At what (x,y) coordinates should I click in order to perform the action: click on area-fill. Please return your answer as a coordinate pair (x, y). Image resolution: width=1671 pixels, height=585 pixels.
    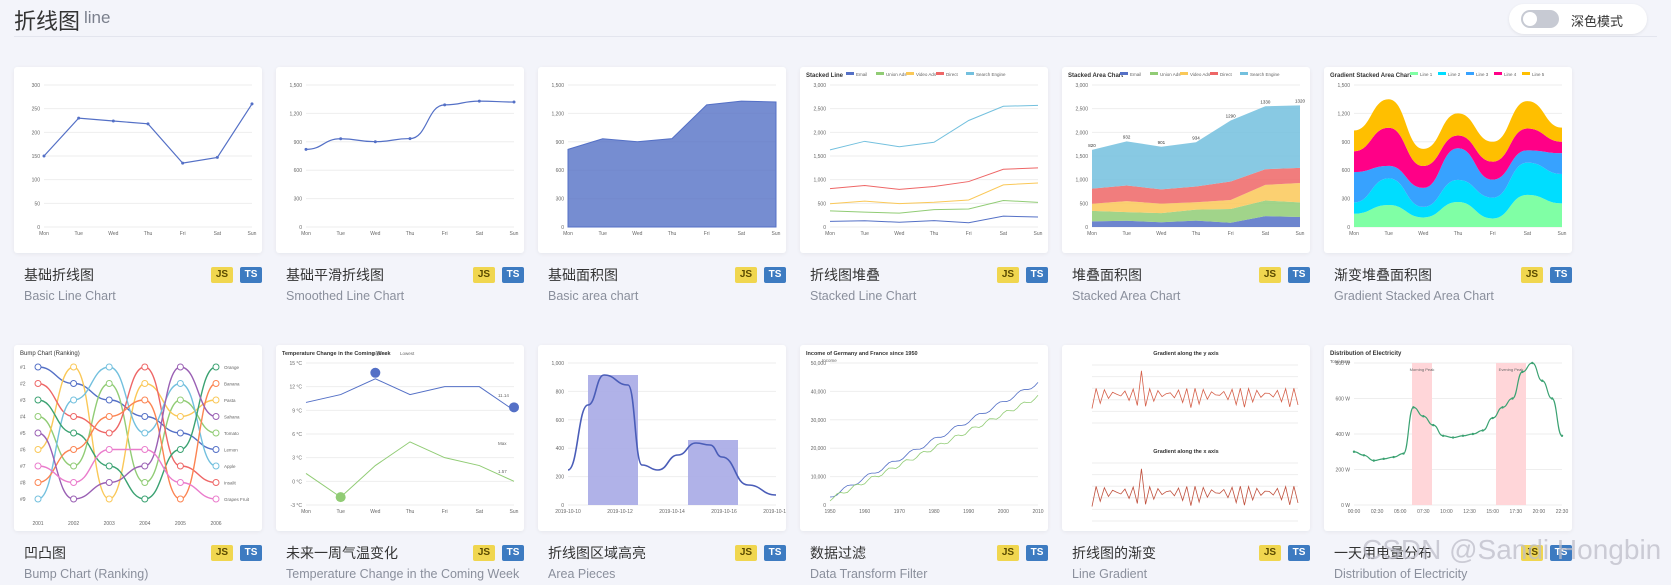
    Looking at the image, I should click on (672, 164).